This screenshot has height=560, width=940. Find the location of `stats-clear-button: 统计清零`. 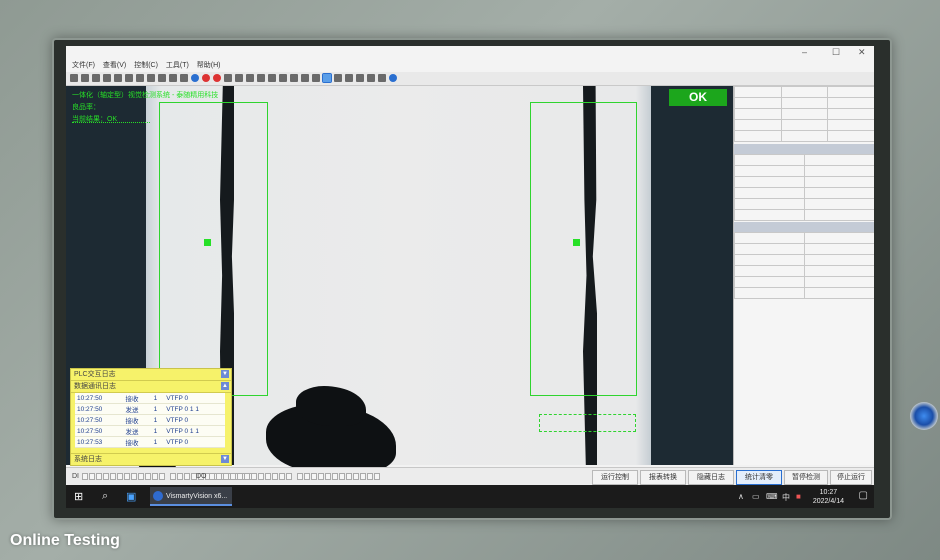

stats-clear-button: 统计清零 is located at coordinates (759, 477).